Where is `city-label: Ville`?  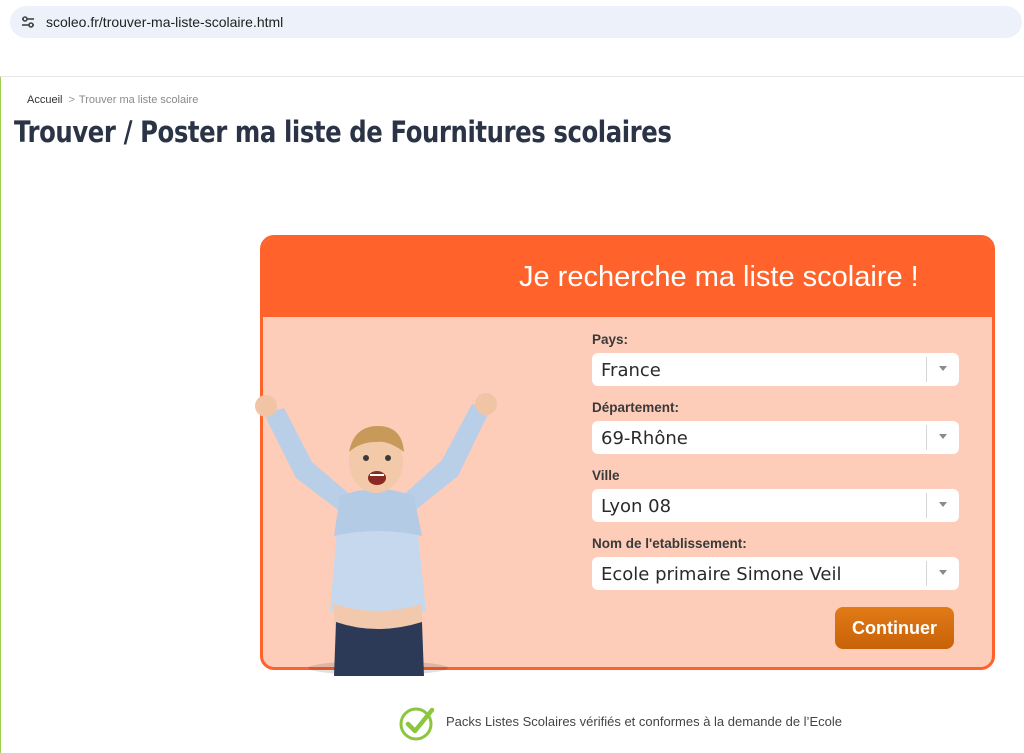
city-label: Ville is located at coordinates (606, 475).